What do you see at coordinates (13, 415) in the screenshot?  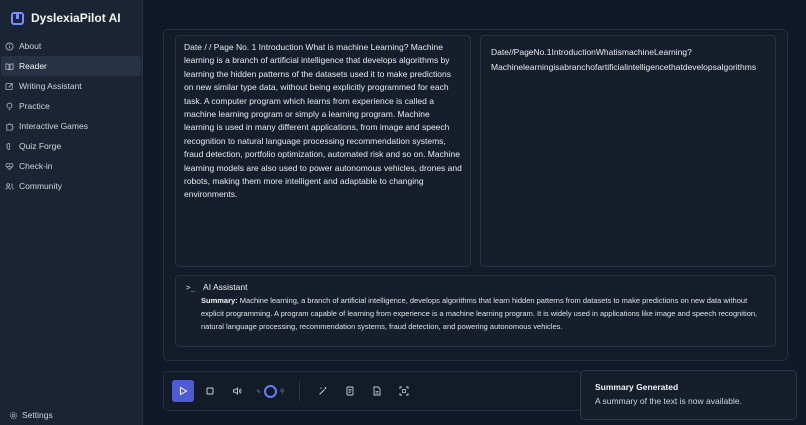 I see `gear-icon` at bounding box center [13, 415].